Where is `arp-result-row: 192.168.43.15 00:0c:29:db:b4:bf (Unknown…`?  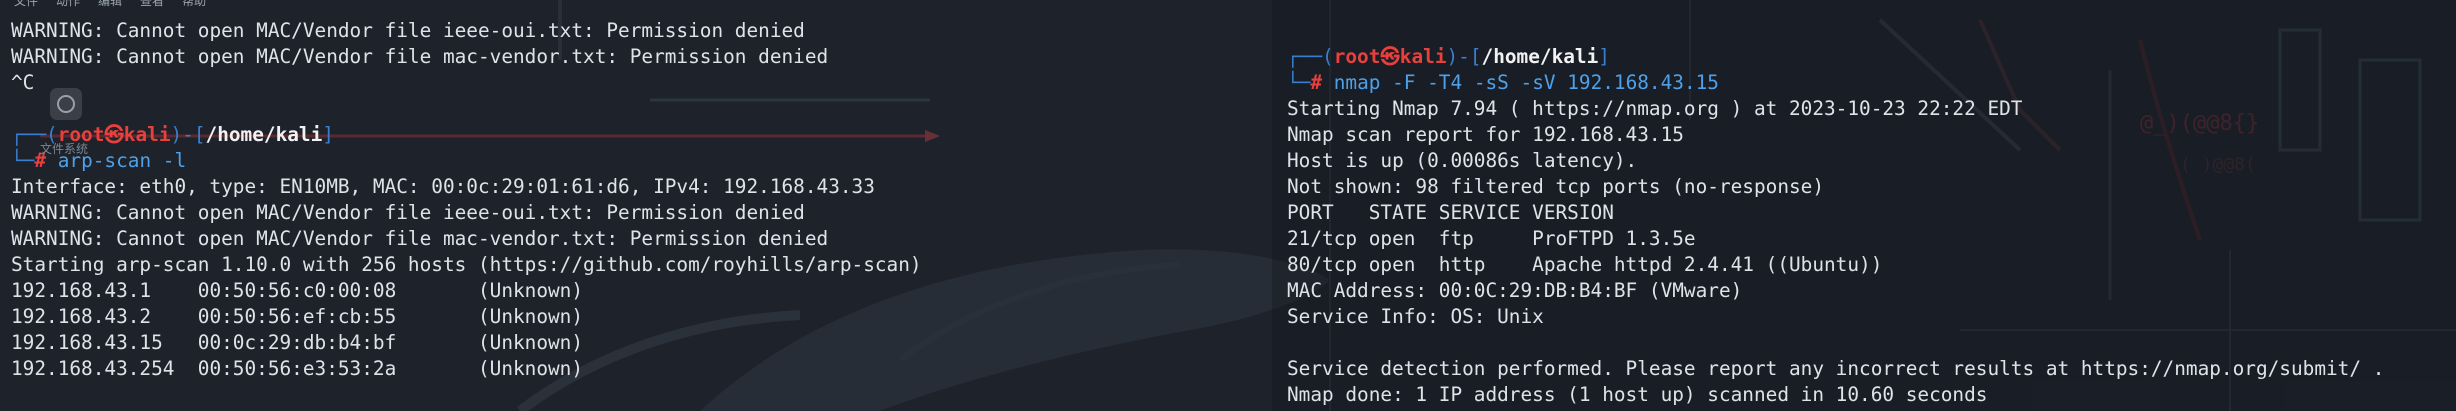 arp-result-row: 192.168.43.15 00:0c:29:db:b4:bf (Unknown… is located at coordinates (297, 342).